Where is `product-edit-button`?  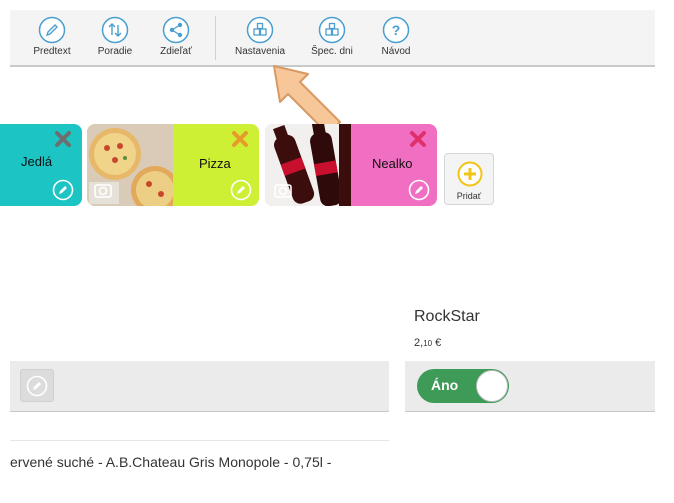 product-edit-button is located at coordinates (37, 385).